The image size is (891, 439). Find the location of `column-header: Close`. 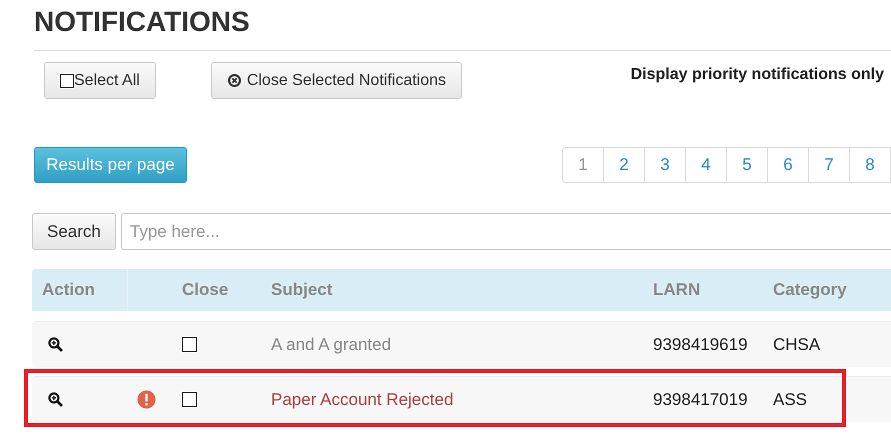

column-header: Close is located at coordinates (206, 290).